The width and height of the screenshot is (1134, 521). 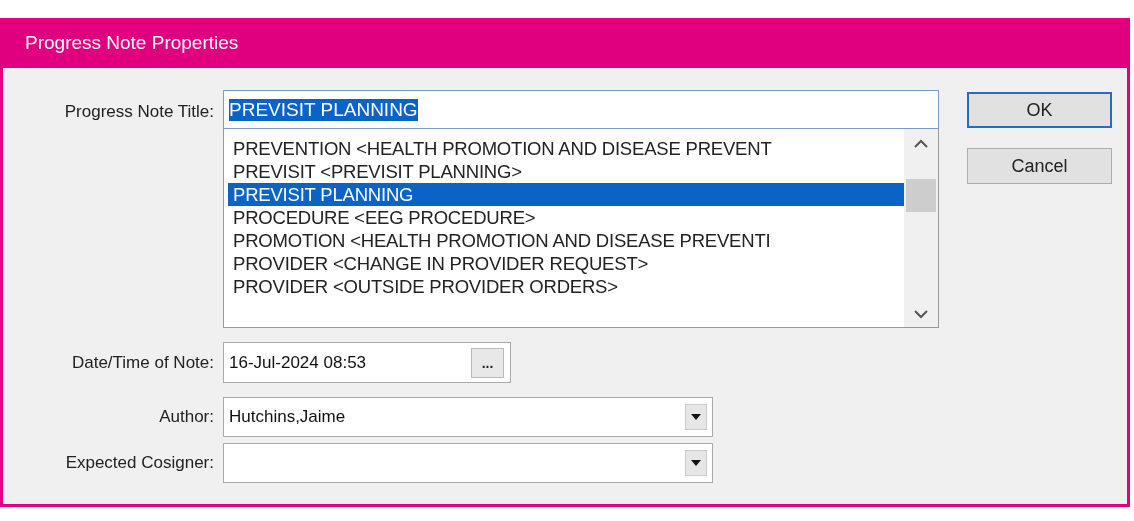 I want to click on selected-text: PREVISIT PLANNING, so click(x=323, y=109).